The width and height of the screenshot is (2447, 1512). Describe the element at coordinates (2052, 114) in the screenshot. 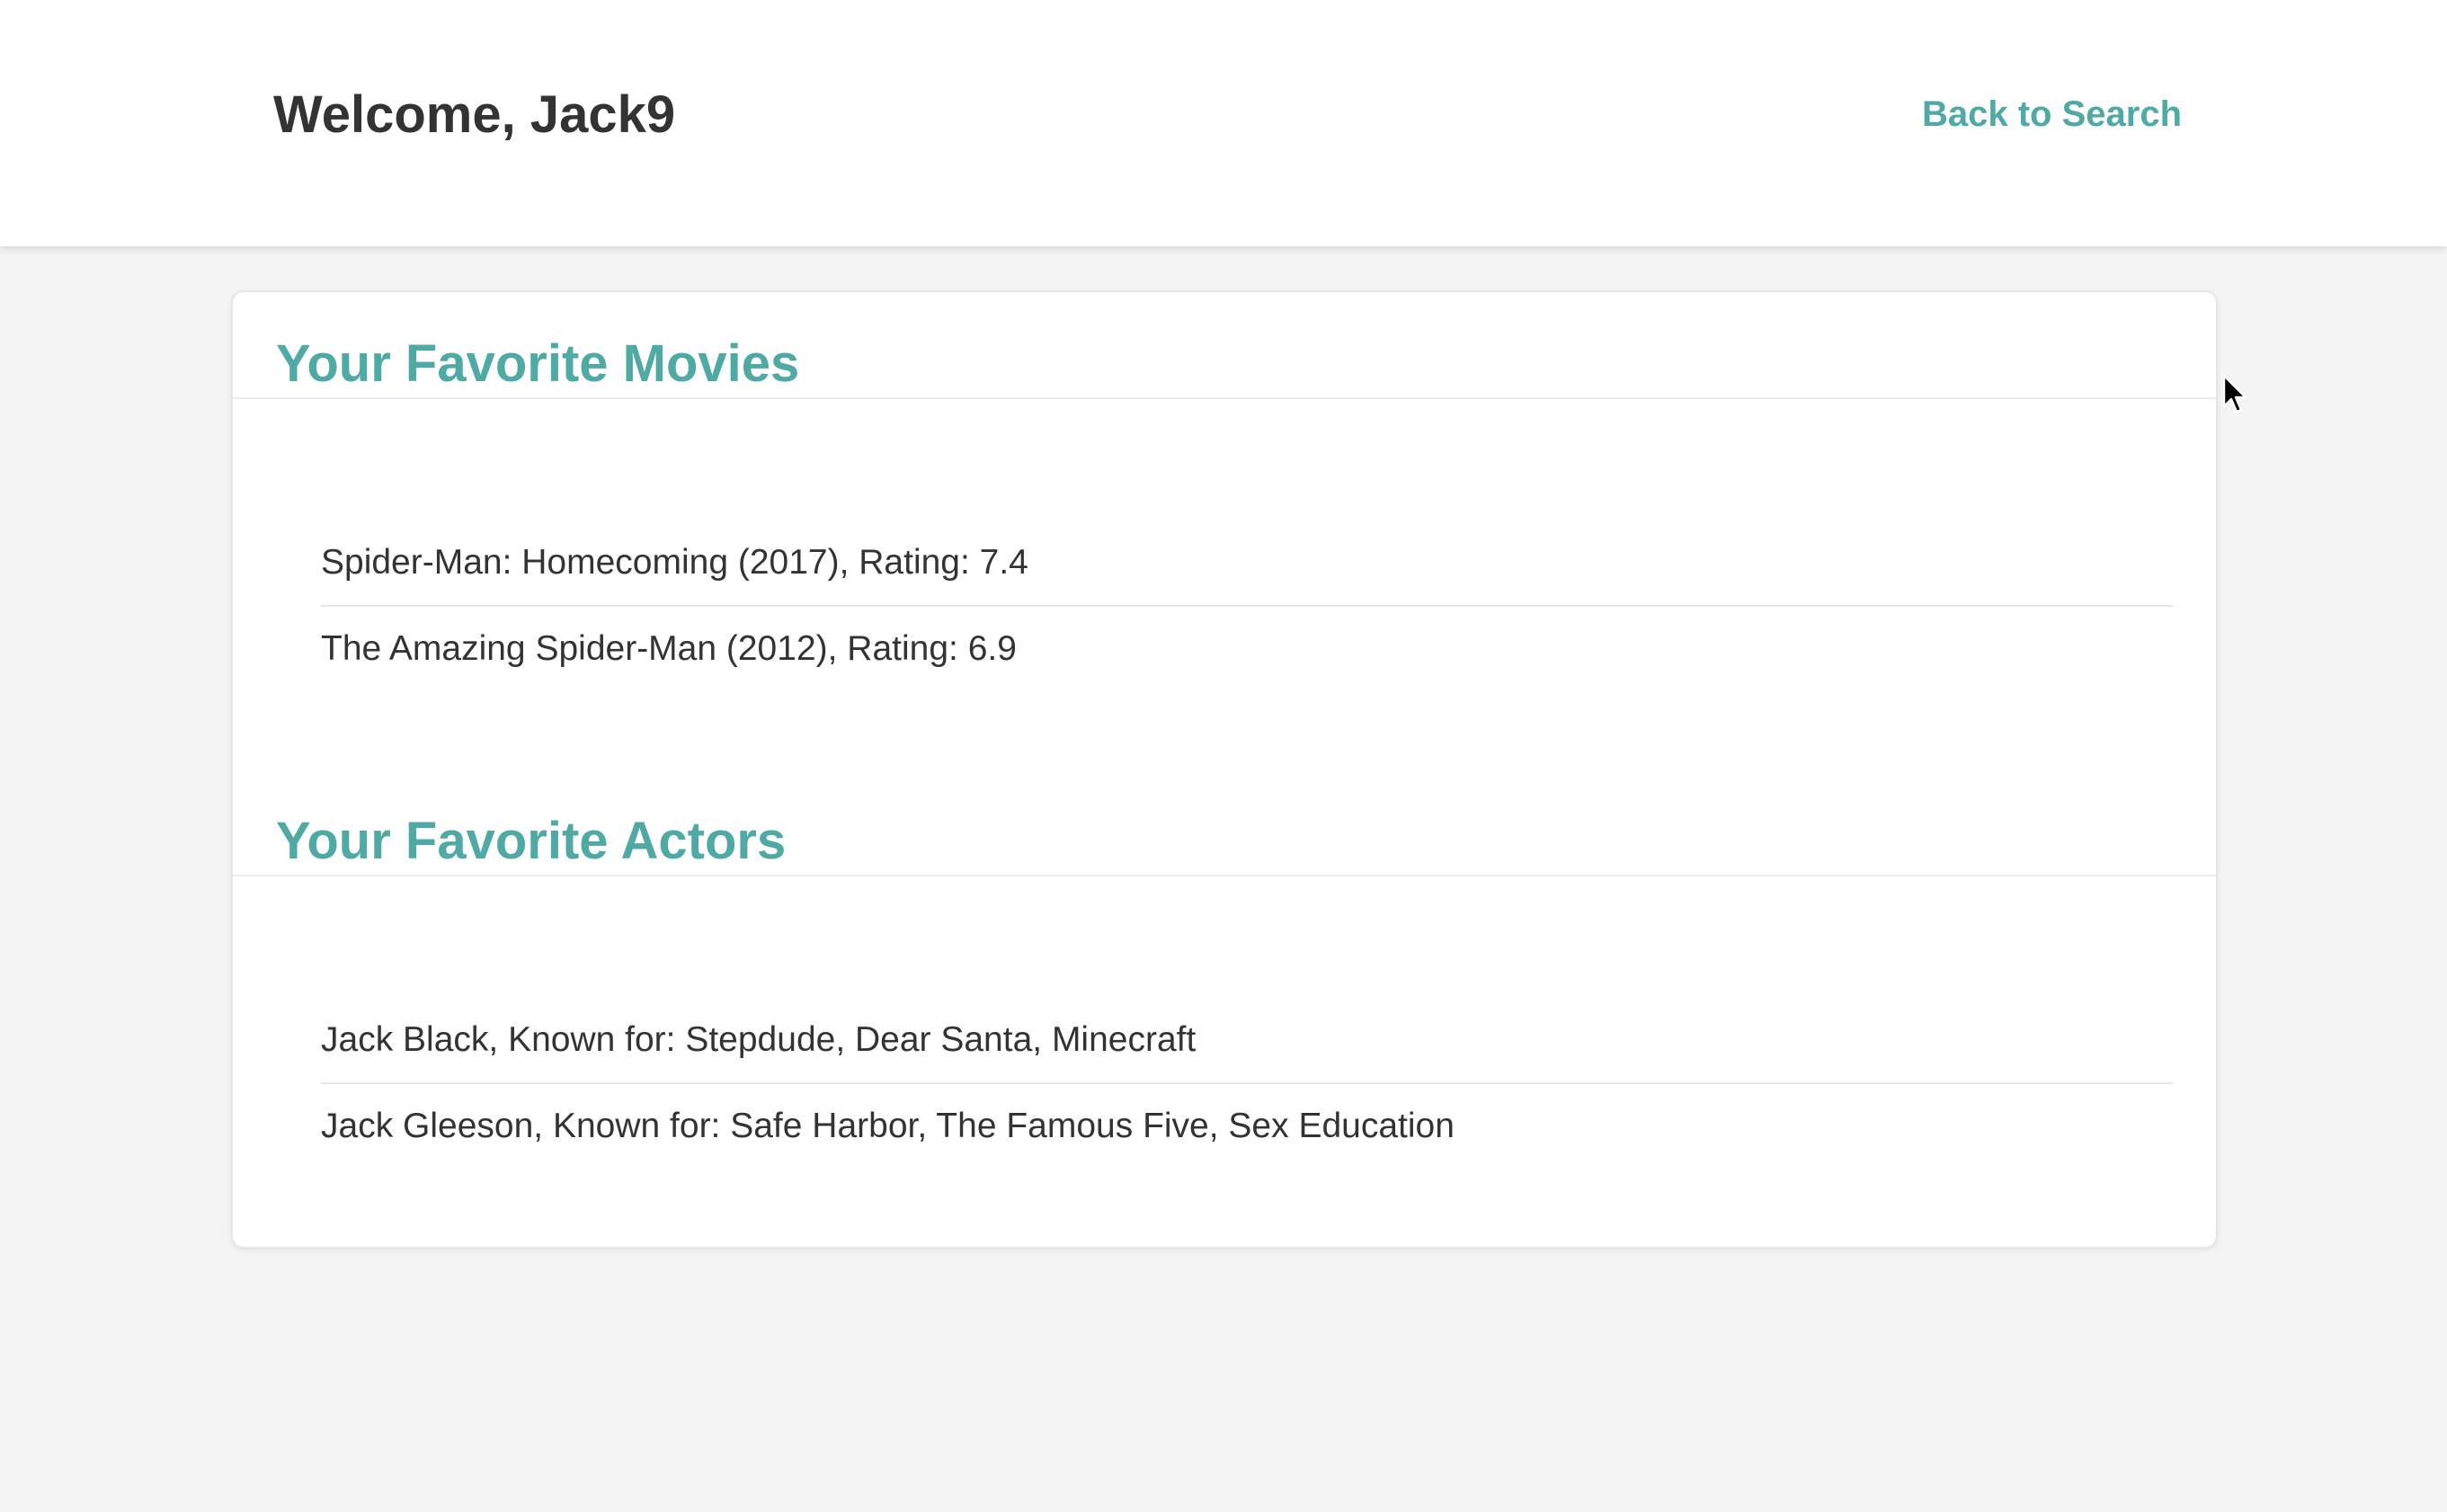

I see `back-to-search-link: Back to Search` at that location.